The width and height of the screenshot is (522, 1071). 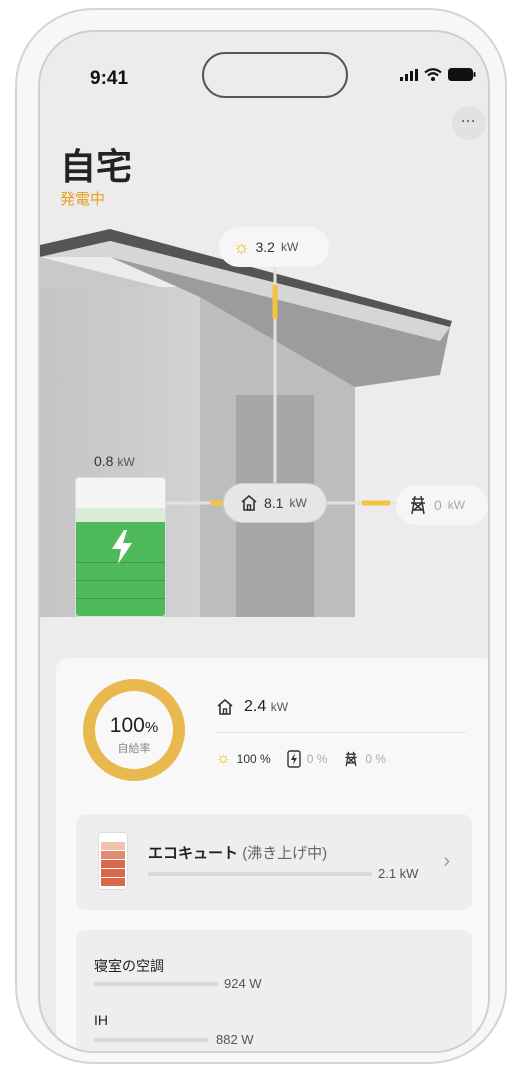 I want to click on battery-top-cell, so click(x=120, y=515).